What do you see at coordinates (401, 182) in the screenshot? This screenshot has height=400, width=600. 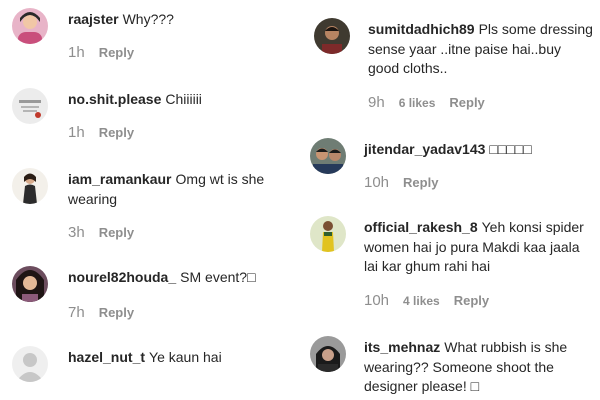 I see `comment-meta: 10h Reply` at bounding box center [401, 182].